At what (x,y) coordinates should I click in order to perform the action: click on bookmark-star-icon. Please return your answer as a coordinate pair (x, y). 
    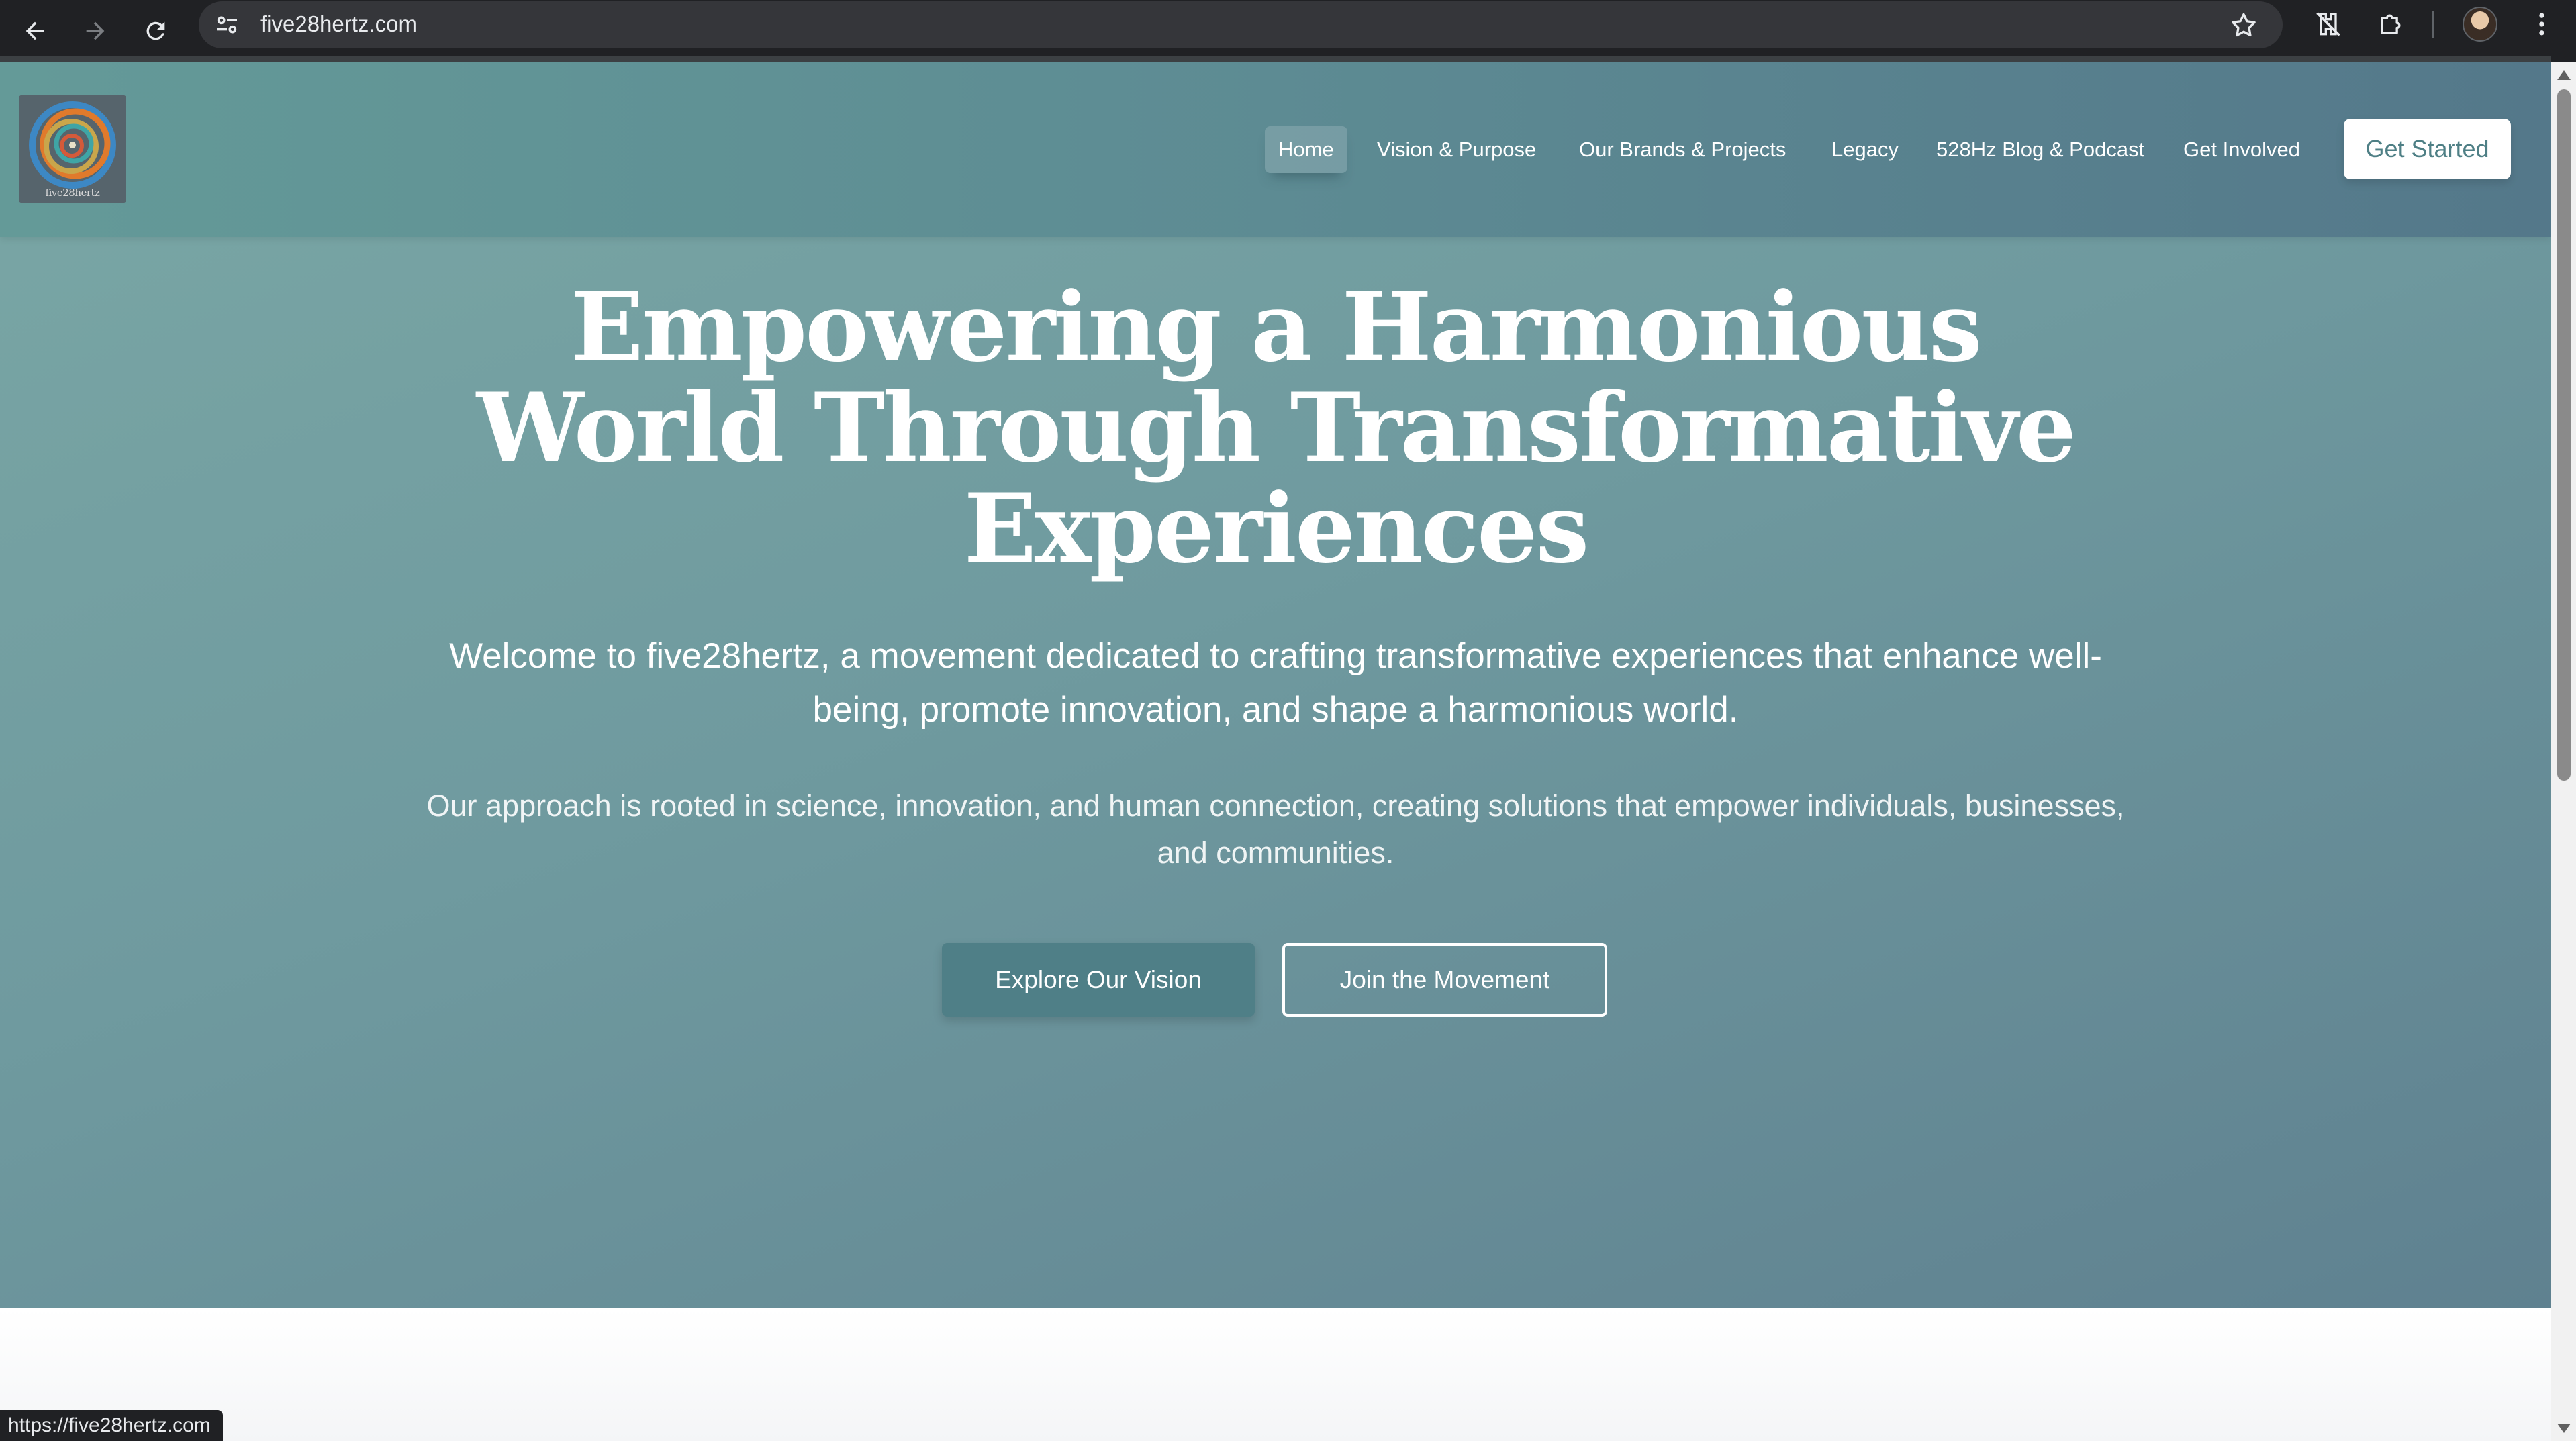
    Looking at the image, I should click on (2243, 25).